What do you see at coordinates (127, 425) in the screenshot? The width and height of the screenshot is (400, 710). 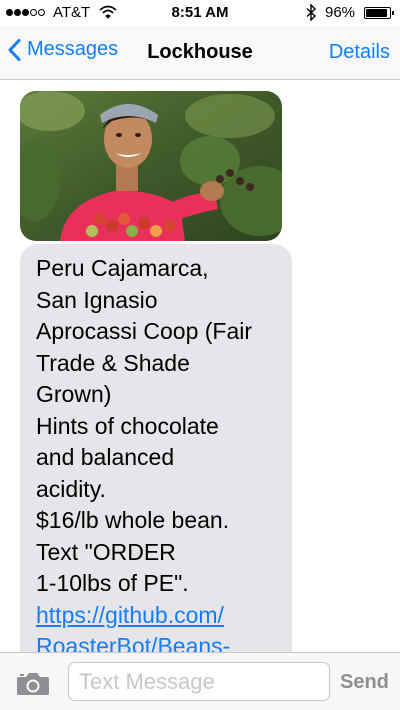 I see `message-line: Hints of chocolate` at bounding box center [127, 425].